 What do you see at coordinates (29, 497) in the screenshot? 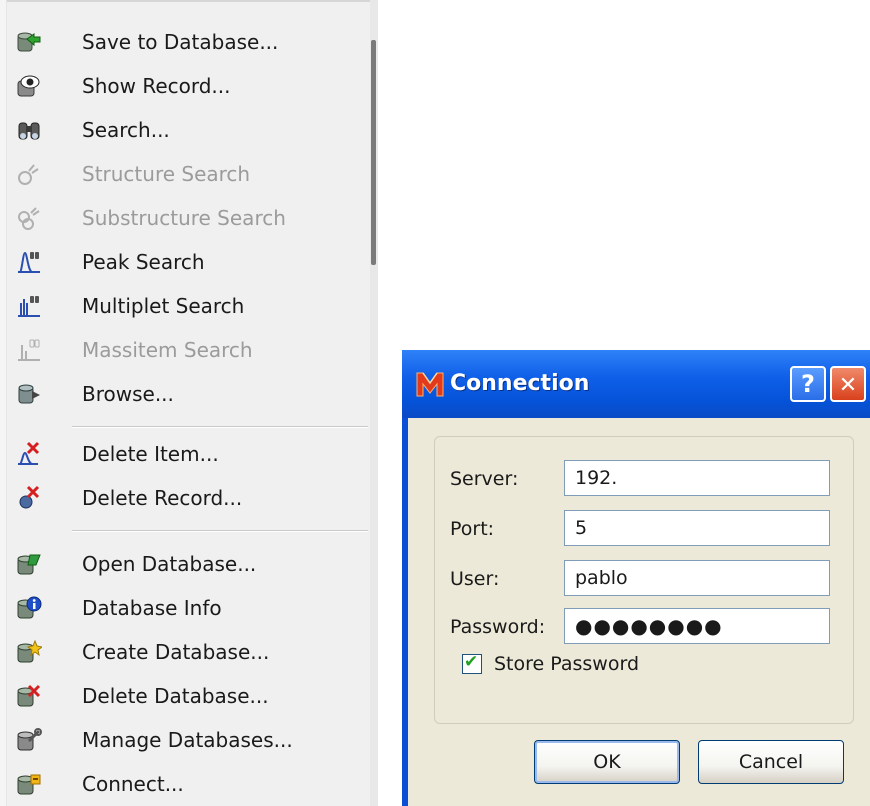
I see `delete-record-icon` at bounding box center [29, 497].